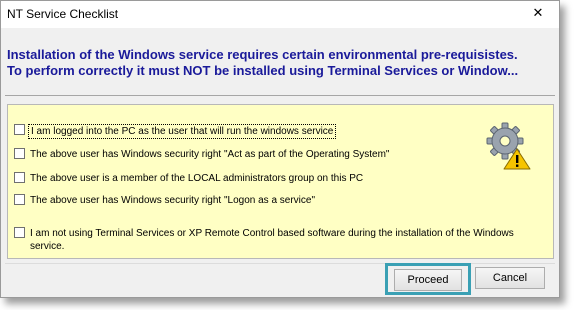 Image resolution: width=576 pixels, height=310 pixels. What do you see at coordinates (63, 14) in the screenshot?
I see `window-title: NT Service Checklist` at bounding box center [63, 14].